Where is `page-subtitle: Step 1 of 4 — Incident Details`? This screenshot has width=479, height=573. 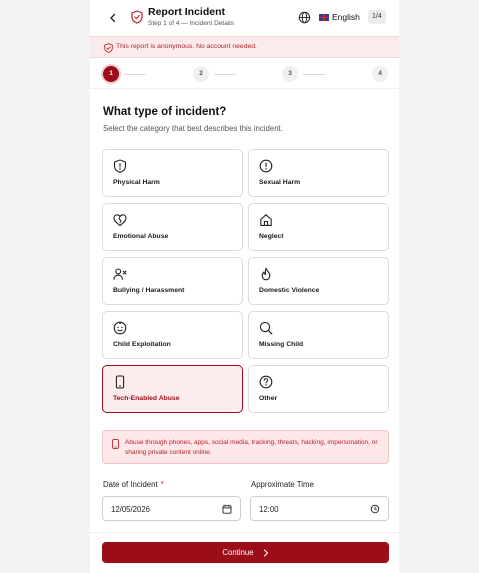
page-subtitle: Step 1 of 4 — Incident Details is located at coordinates (191, 23).